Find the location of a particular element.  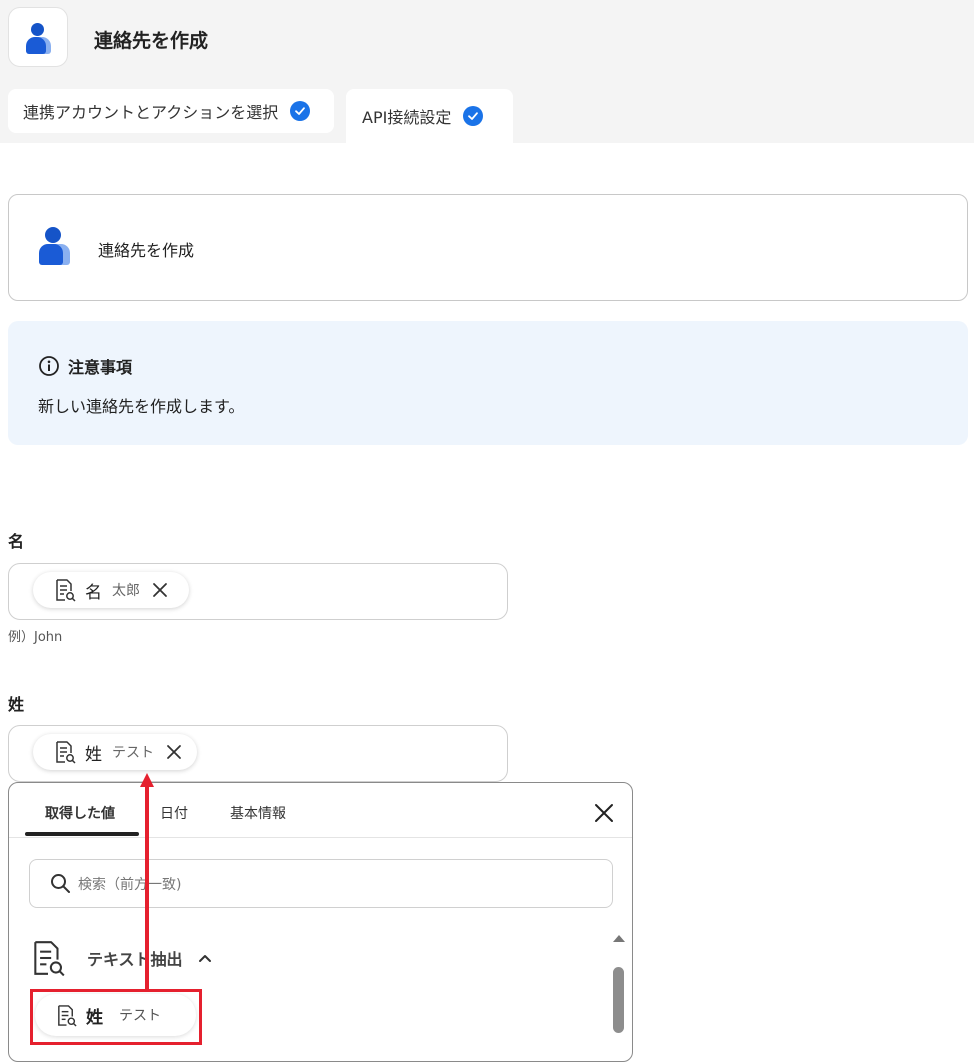

section-label: テキスト抽出 is located at coordinates (135, 959).